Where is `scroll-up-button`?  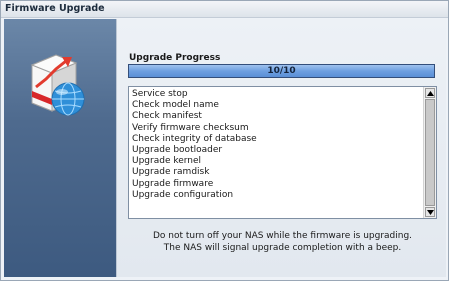
scroll-up-button is located at coordinates (430, 93).